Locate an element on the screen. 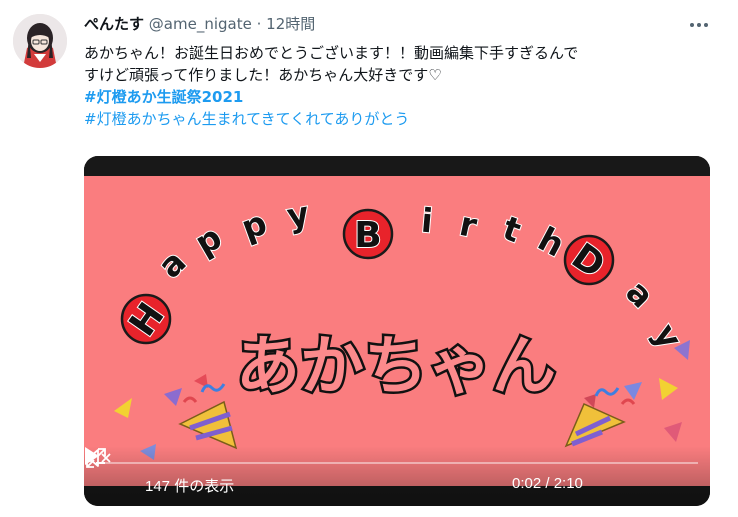 This screenshot has width=738, height=517. more-options-button is located at coordinates (699, 25).